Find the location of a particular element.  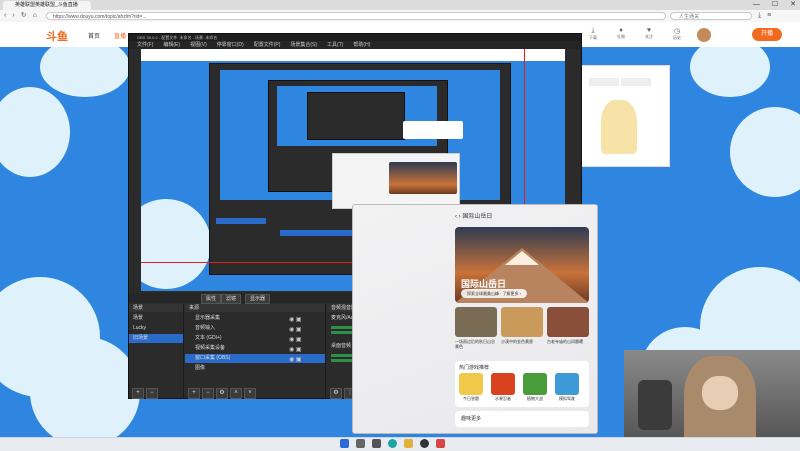

windows-taskbar is located at coordinates (400, 444).